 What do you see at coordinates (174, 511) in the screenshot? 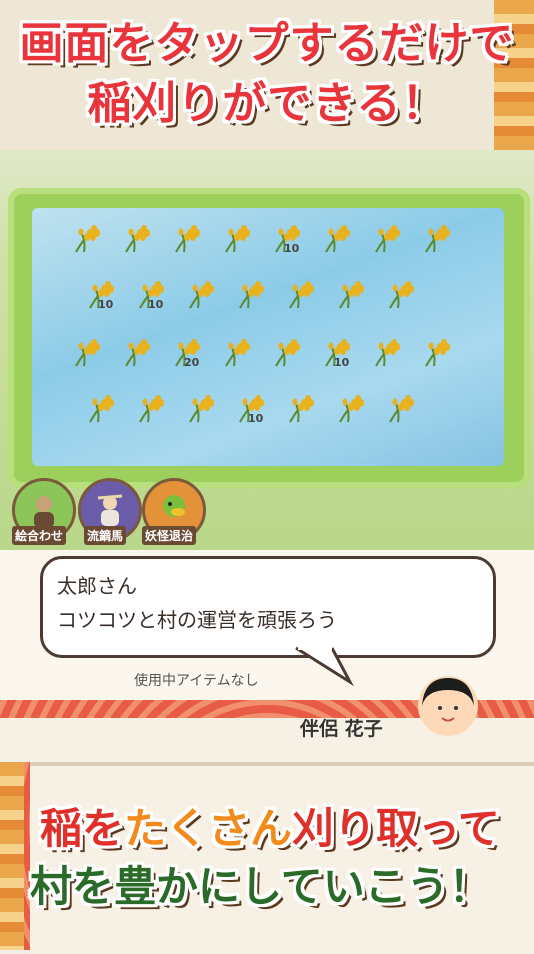
I see `action-yokai-hunt: 妖怪退治` at bounding box center [174, 511].